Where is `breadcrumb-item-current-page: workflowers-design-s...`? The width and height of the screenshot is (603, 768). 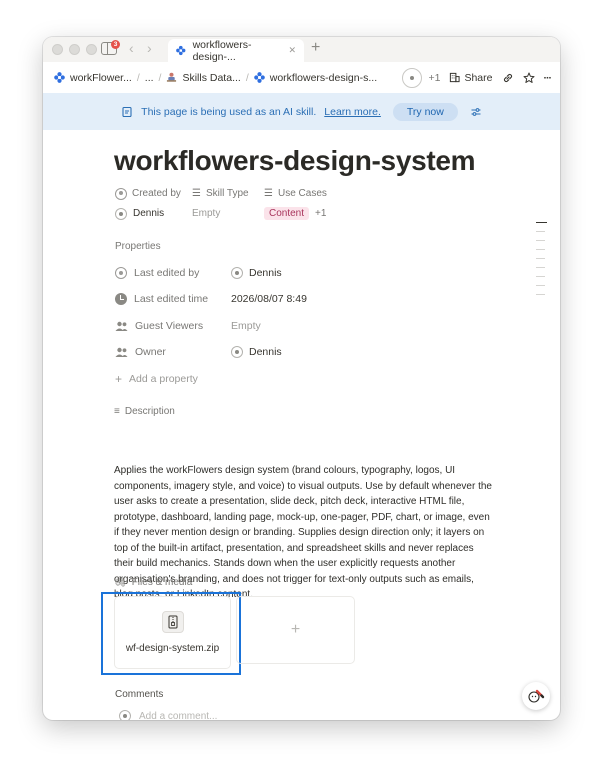
breadcrumb-item-current-page: workflowers-design-s... is located at coordinates (315, 77).